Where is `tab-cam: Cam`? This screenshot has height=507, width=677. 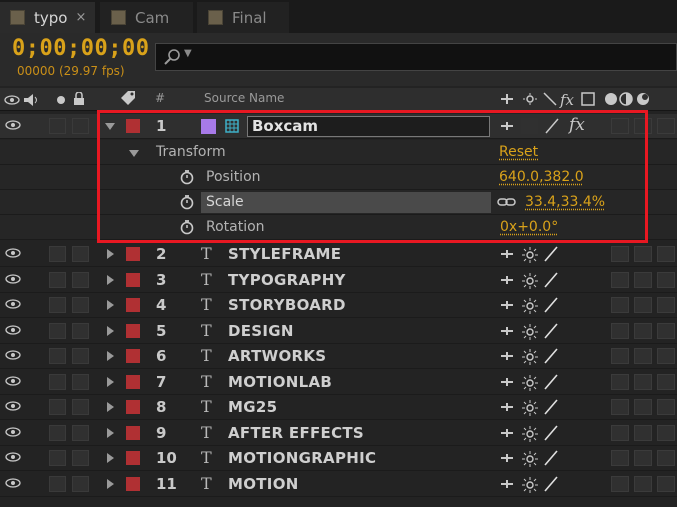
tab-cam: Cam is located at coordinates (146, 17).